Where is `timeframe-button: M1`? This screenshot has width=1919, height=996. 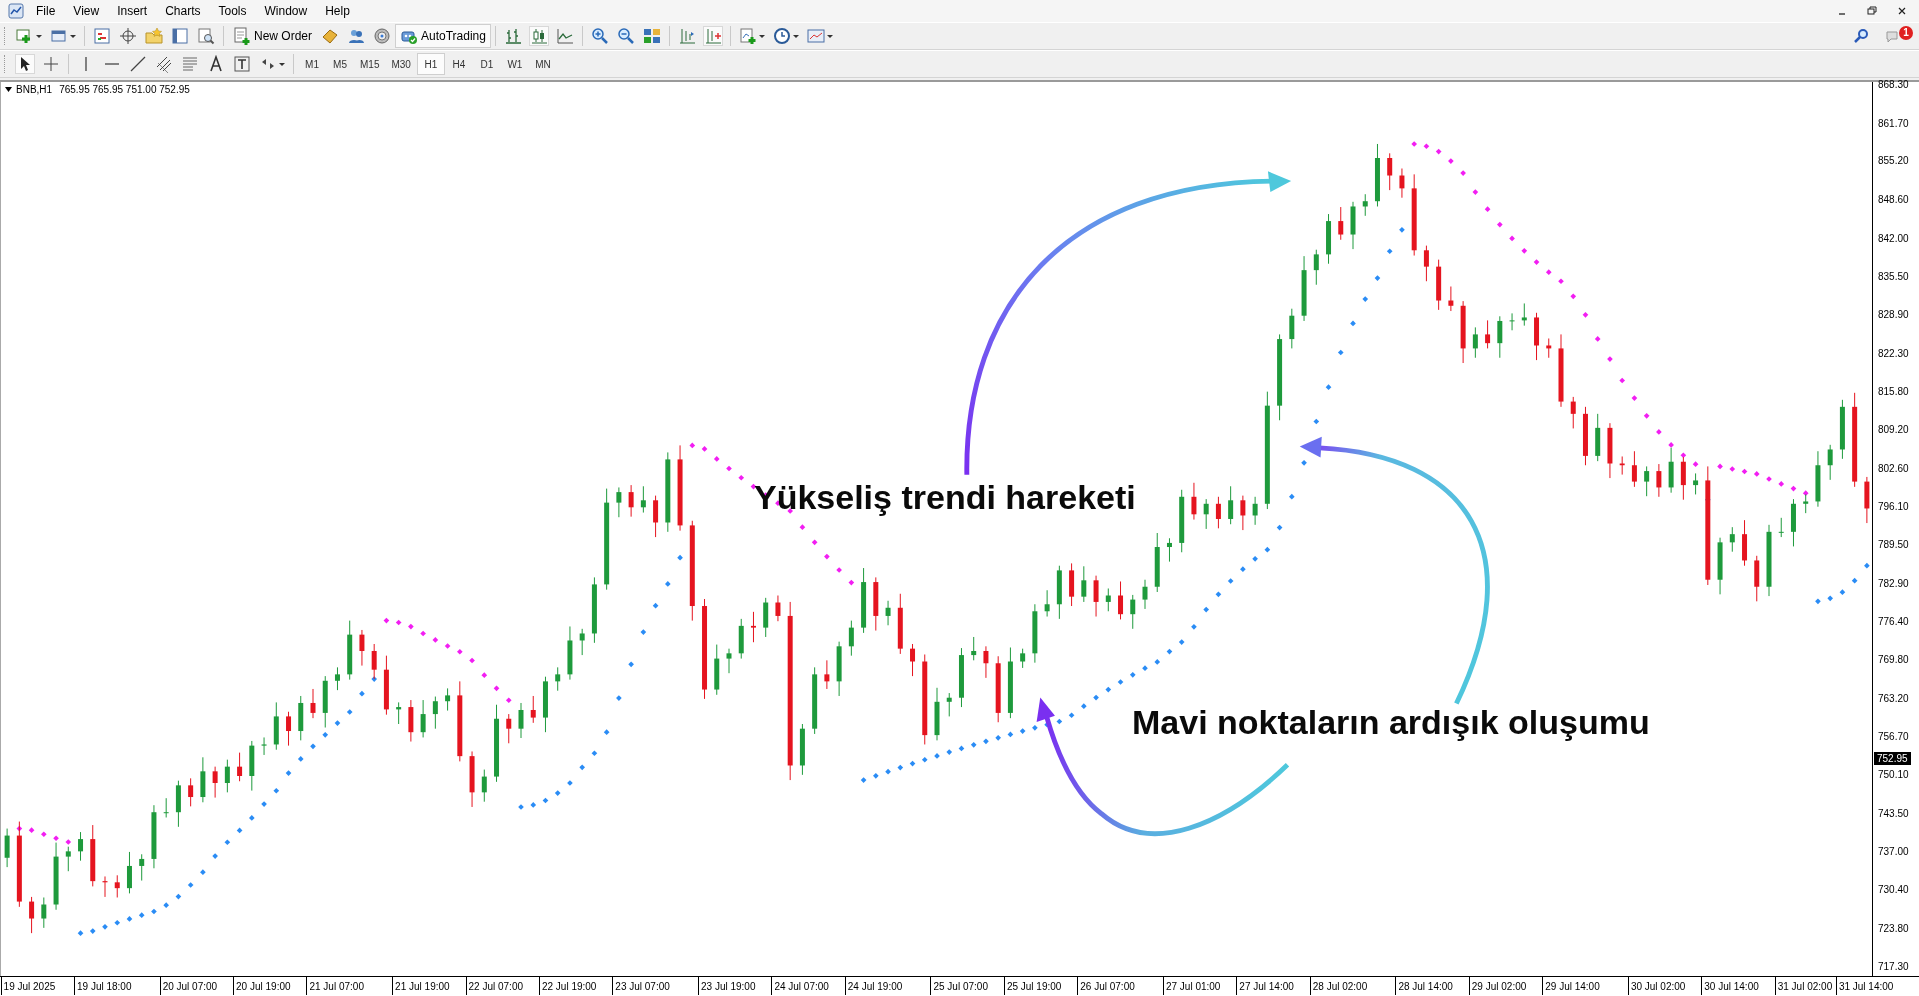 timeframe-button: M1 is located at coordinates (312, 64).